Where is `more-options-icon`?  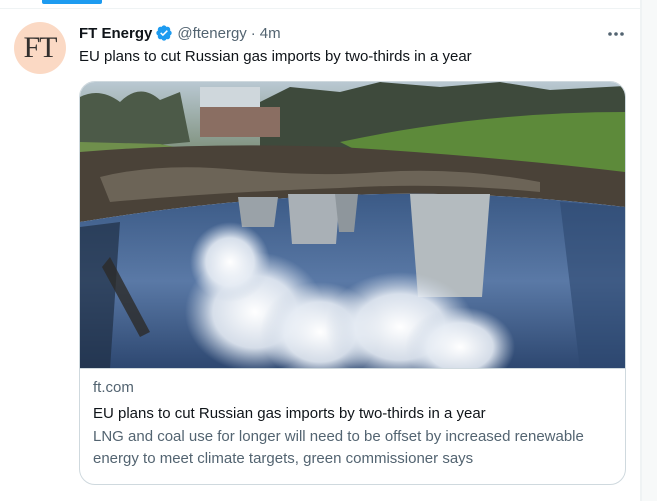 more-options-icon is located at coordinates (616, 34).